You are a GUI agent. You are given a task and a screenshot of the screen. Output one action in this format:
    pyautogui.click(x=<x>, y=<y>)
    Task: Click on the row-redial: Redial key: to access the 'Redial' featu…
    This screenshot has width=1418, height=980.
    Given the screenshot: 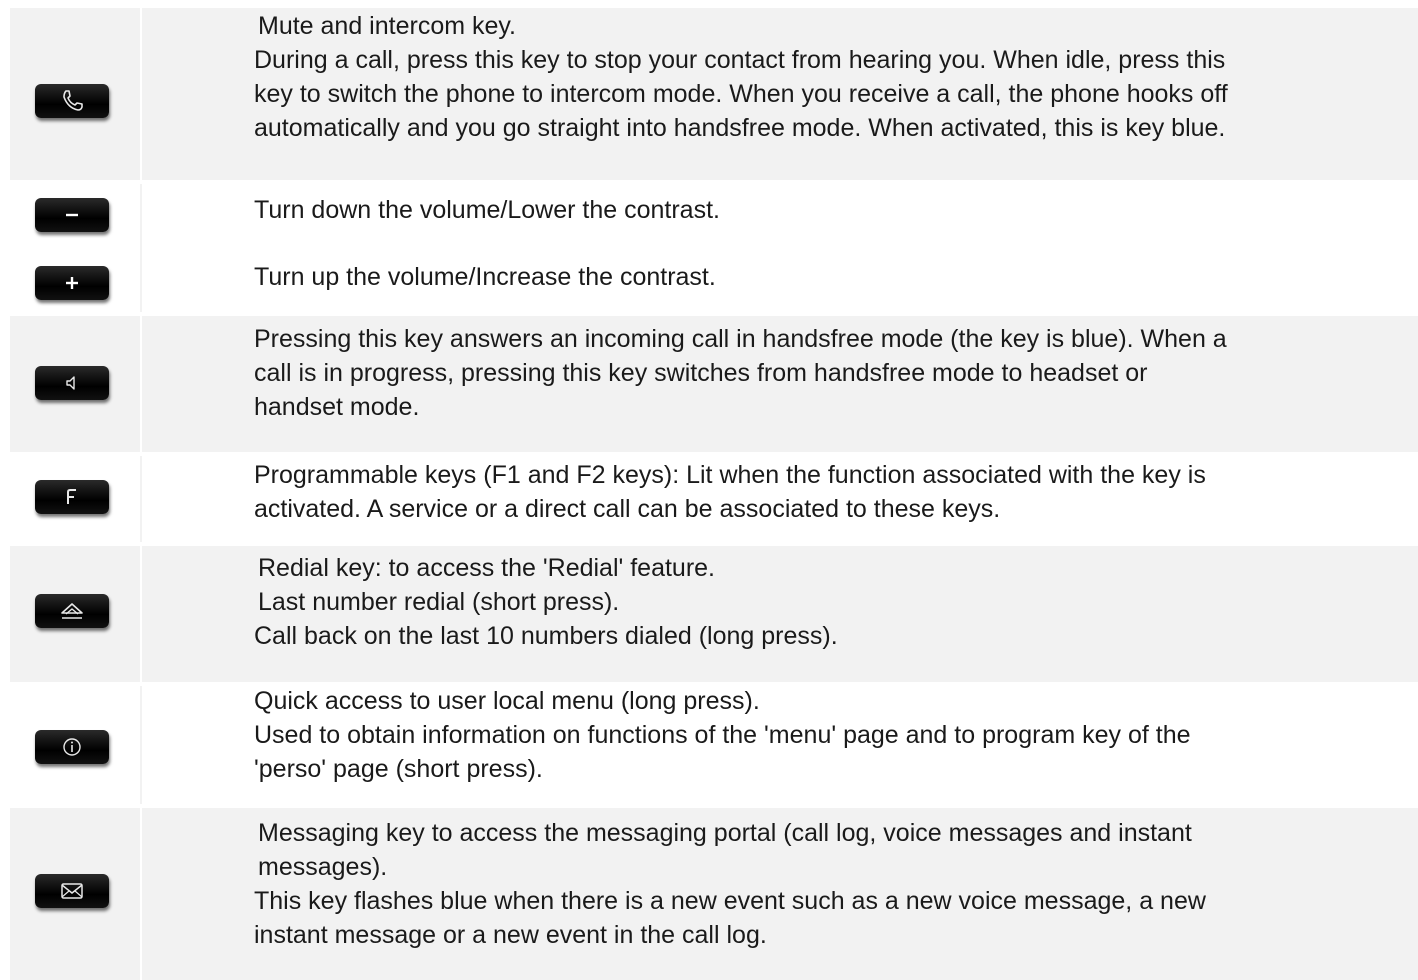 What is the action you would take?
    pyautogui.click(x=714, y=614)
    